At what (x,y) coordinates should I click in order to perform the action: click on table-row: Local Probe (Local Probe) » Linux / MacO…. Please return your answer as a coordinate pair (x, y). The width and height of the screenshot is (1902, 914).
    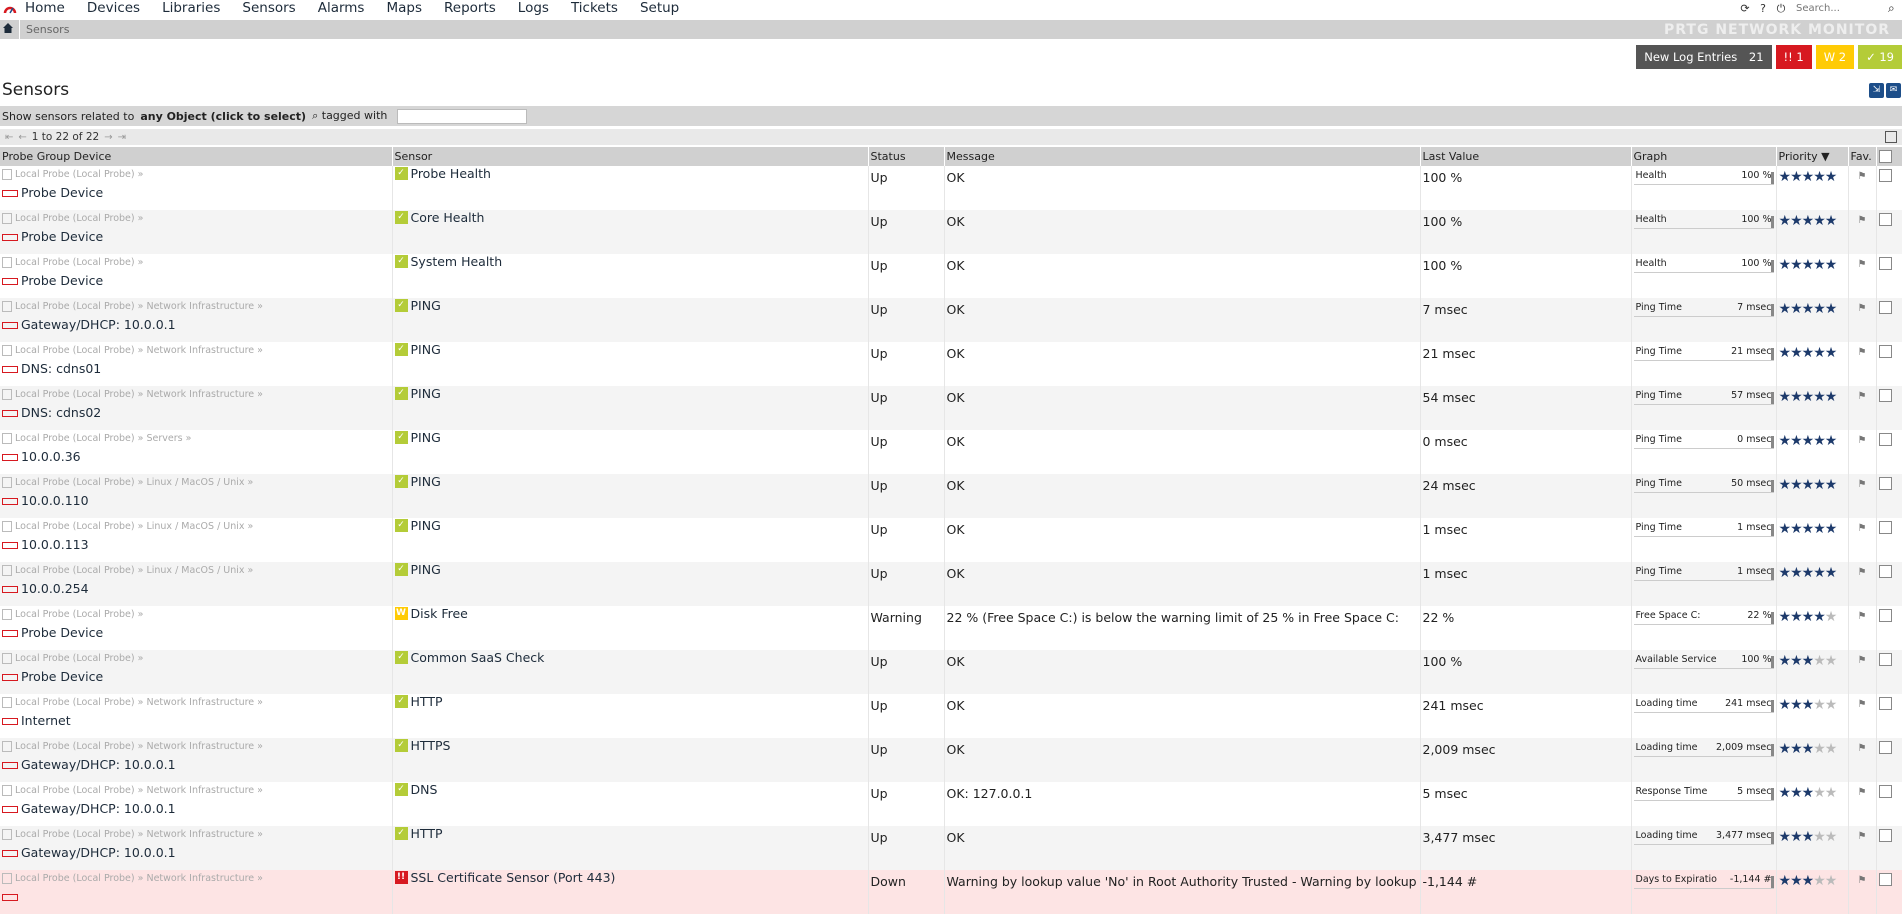
    Looking at the image, I should click on (951, 584).